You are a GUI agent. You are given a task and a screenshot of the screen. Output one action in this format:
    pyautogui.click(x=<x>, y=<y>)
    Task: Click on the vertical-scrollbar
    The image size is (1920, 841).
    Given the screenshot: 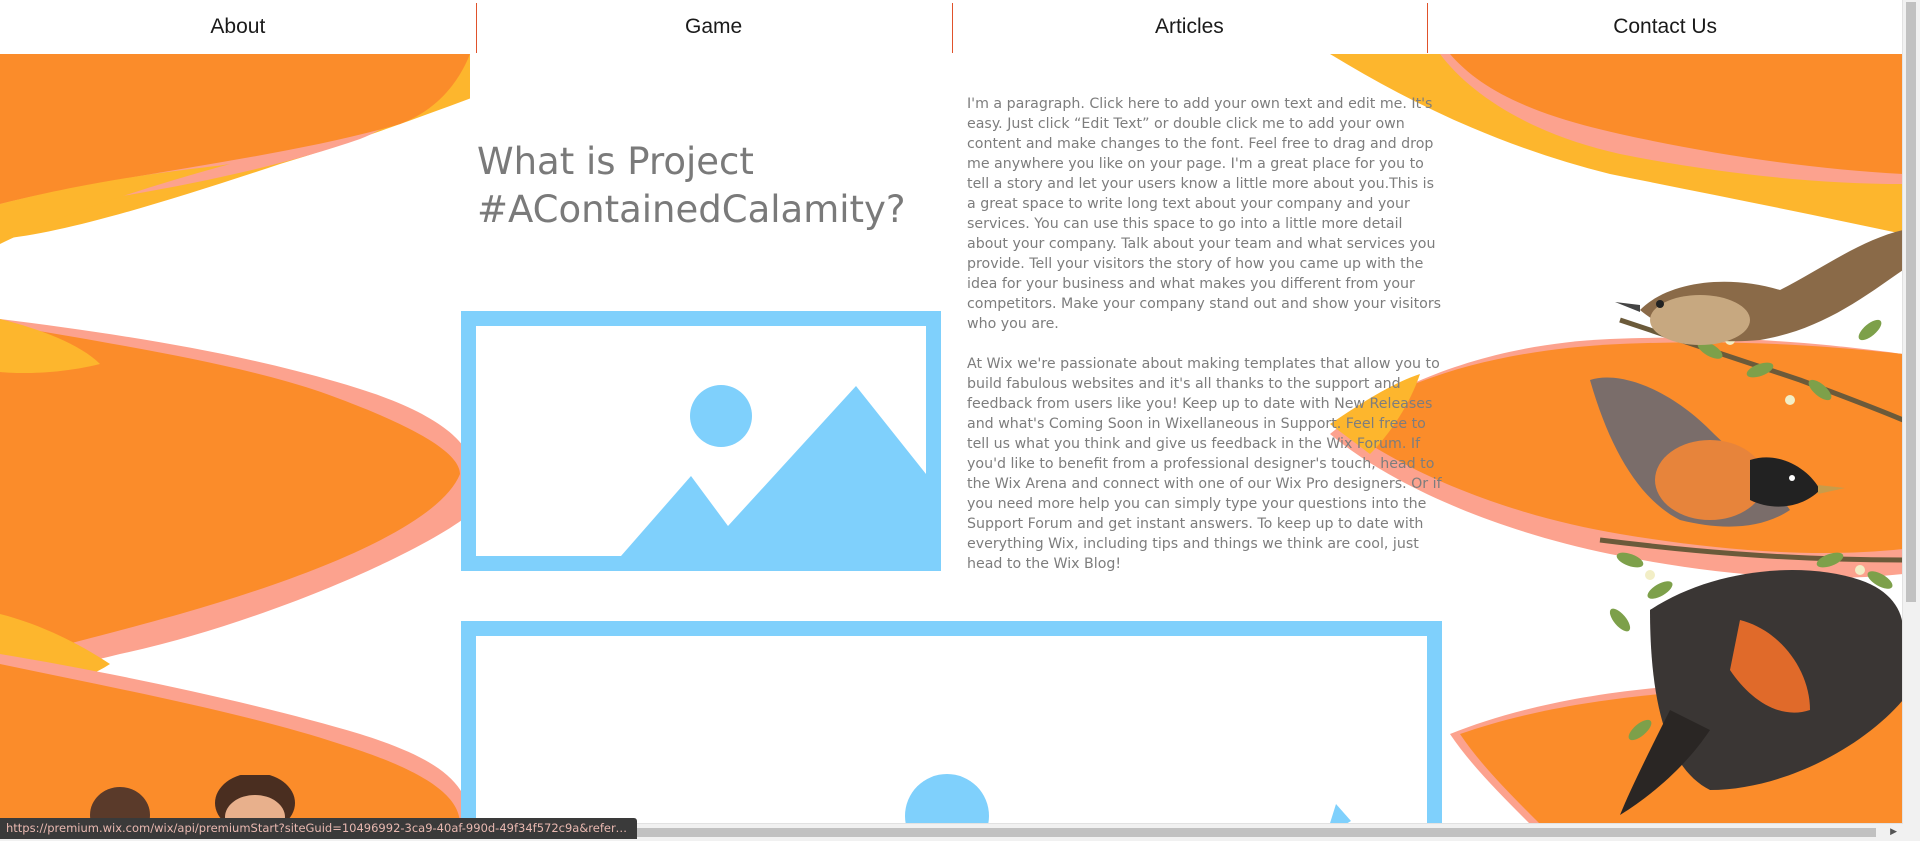 What is the action you would take?
    pyautogui.click(x=1911, y=420)
    